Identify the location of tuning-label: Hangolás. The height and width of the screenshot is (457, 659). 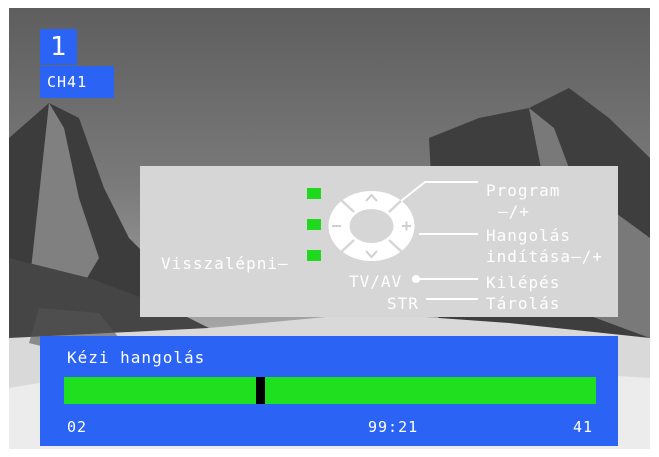
(529, 235).